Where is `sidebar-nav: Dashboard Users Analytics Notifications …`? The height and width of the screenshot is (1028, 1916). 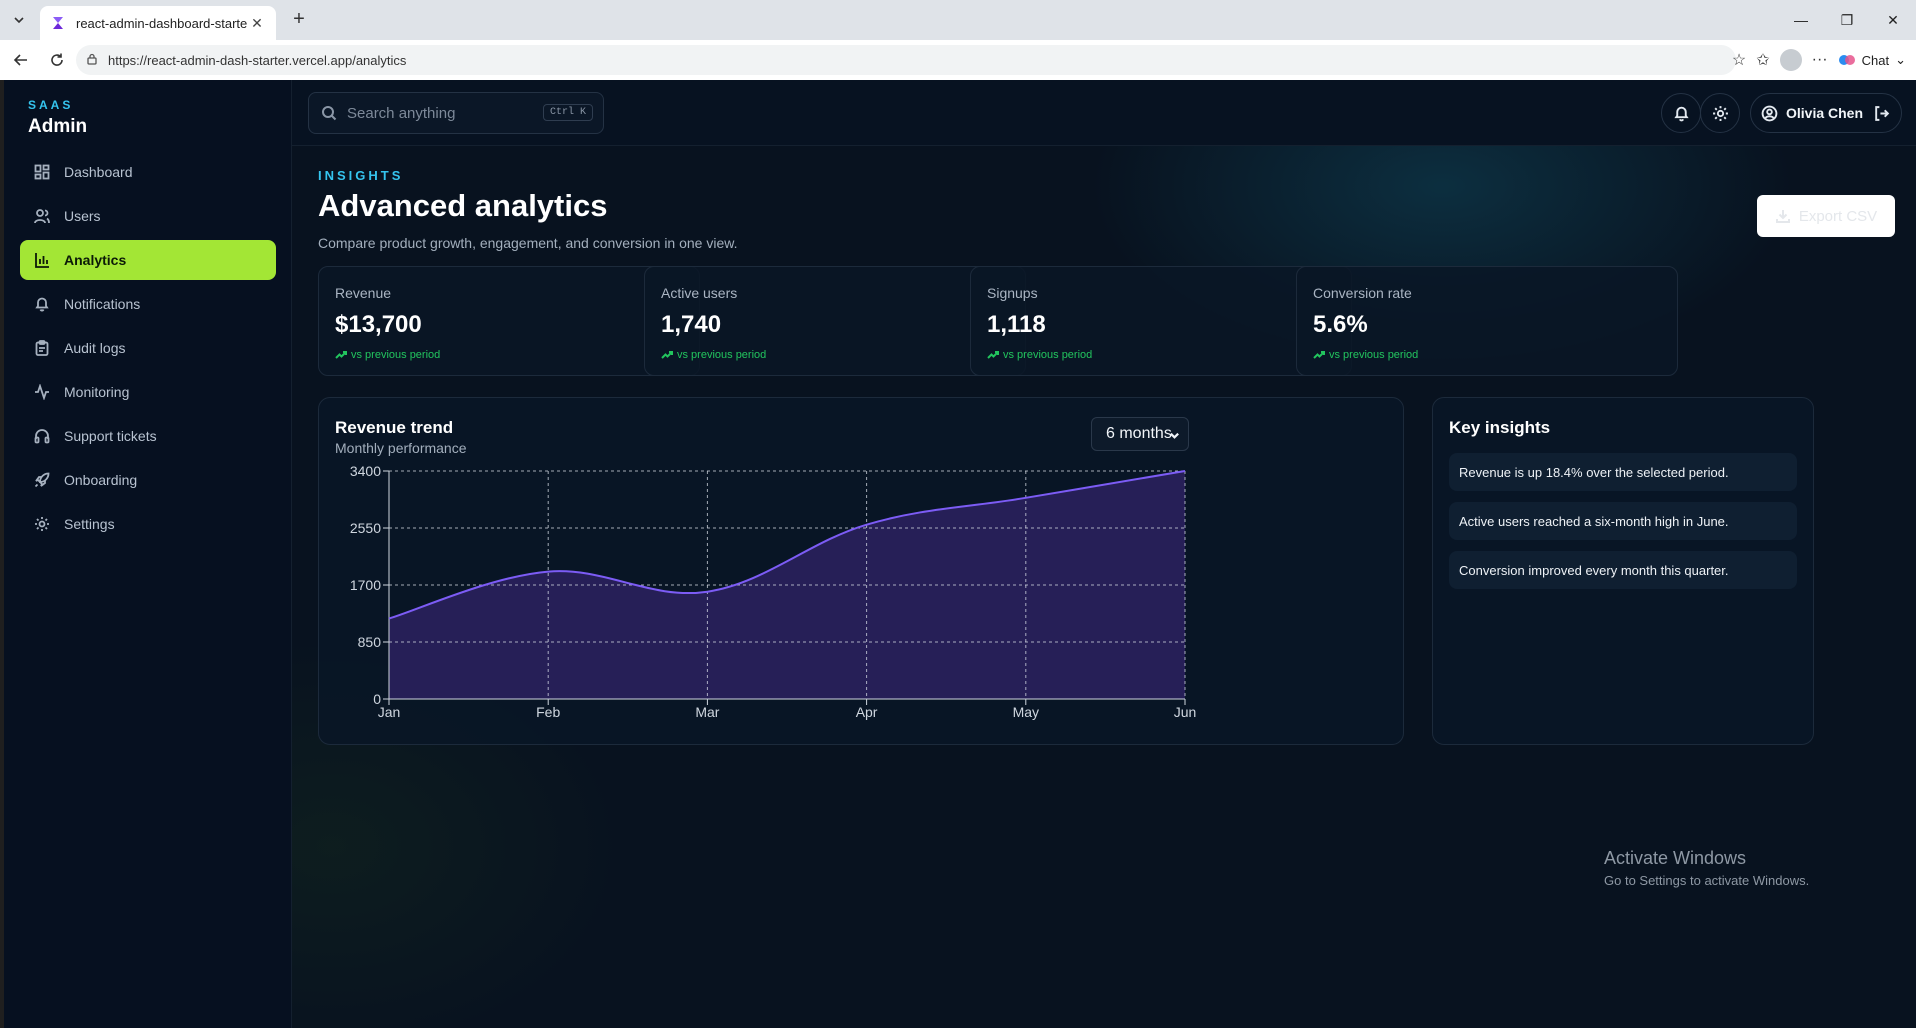 sidebar-nav: Dashboard Users Analytics Notifications … is located at coordinates (148, 350).